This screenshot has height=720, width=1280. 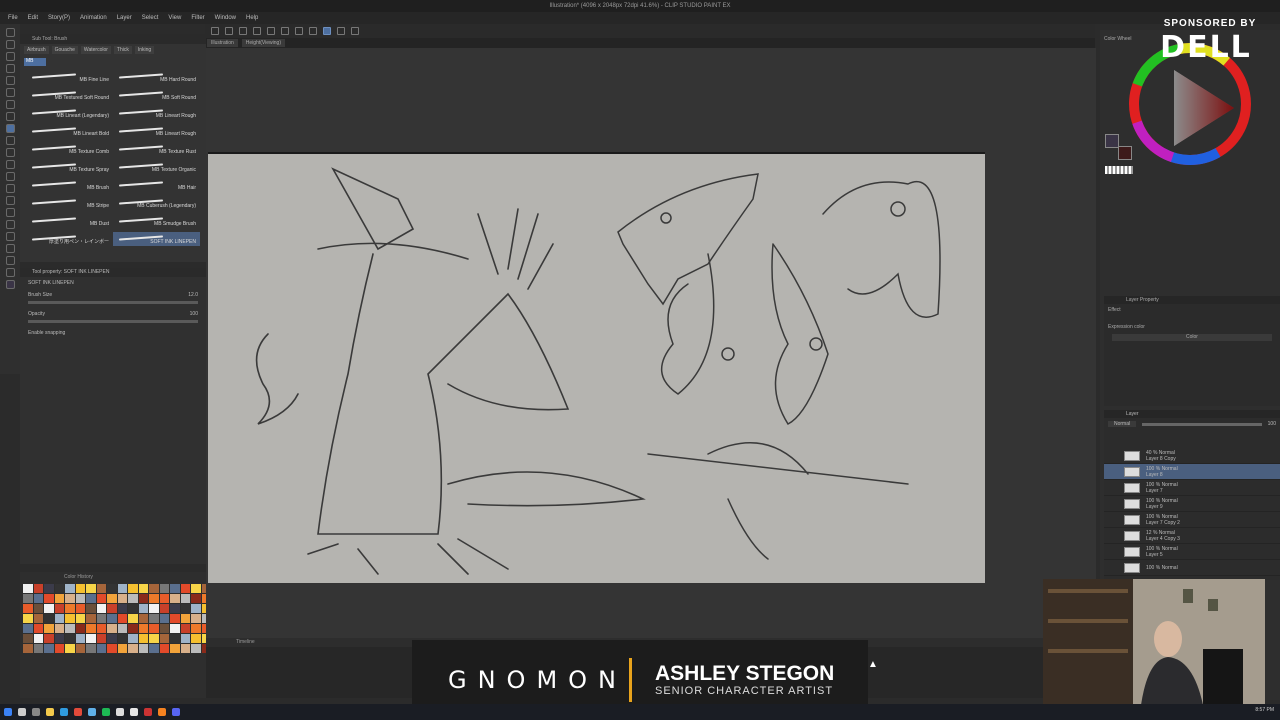 What do you see at coordinates (1192, 472) in the screenshot?
I see `layer-row-selected: 100 % Normal Layer 8` at bounding box center [1192, 472].